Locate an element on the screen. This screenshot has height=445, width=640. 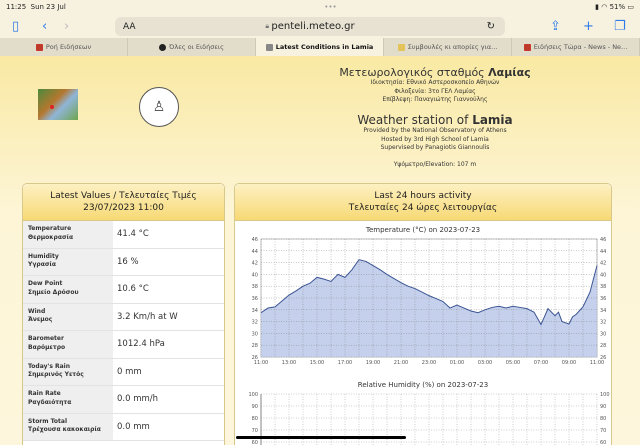
row-label: Humidity Υγρασία is located at coordinates (68, 261).